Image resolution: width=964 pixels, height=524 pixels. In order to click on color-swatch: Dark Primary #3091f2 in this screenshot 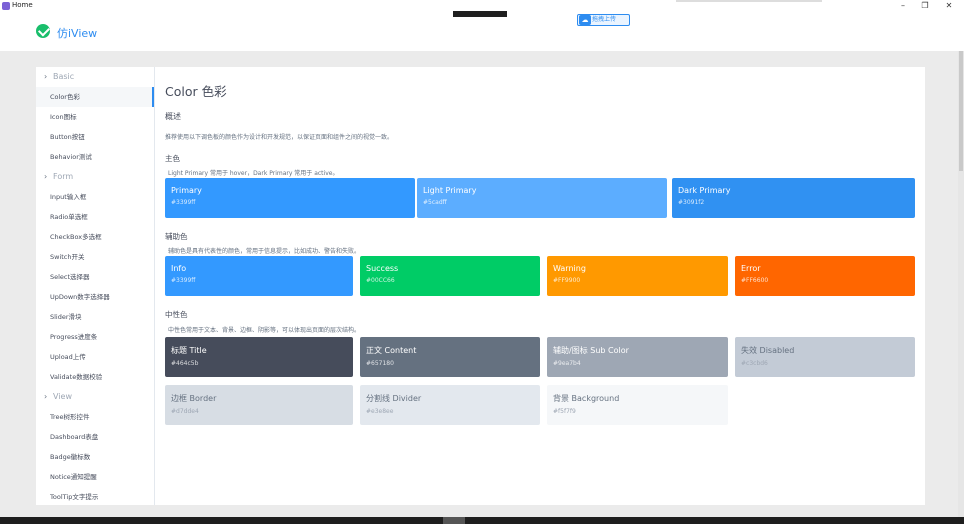, I will do `click(793, 198)`.